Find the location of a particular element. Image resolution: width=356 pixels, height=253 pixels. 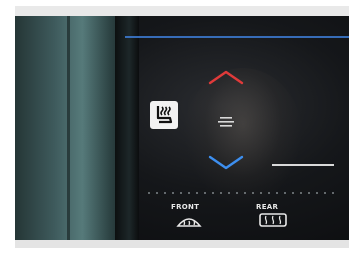

top-border is located at coordinates (182, 11).